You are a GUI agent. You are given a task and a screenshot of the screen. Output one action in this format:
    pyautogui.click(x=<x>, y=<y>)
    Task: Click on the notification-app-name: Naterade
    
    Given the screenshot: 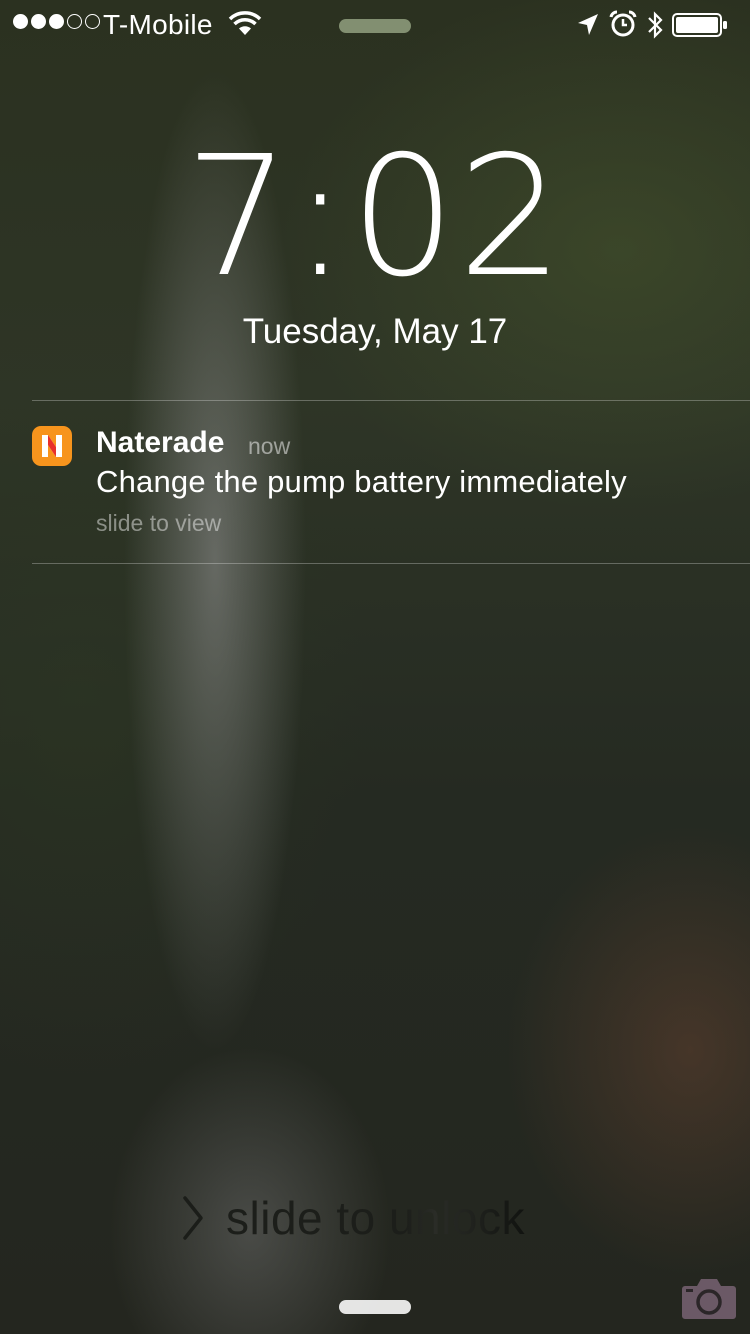 What is the action you would take?
    pyautogui.click(x=160, y=442)
    